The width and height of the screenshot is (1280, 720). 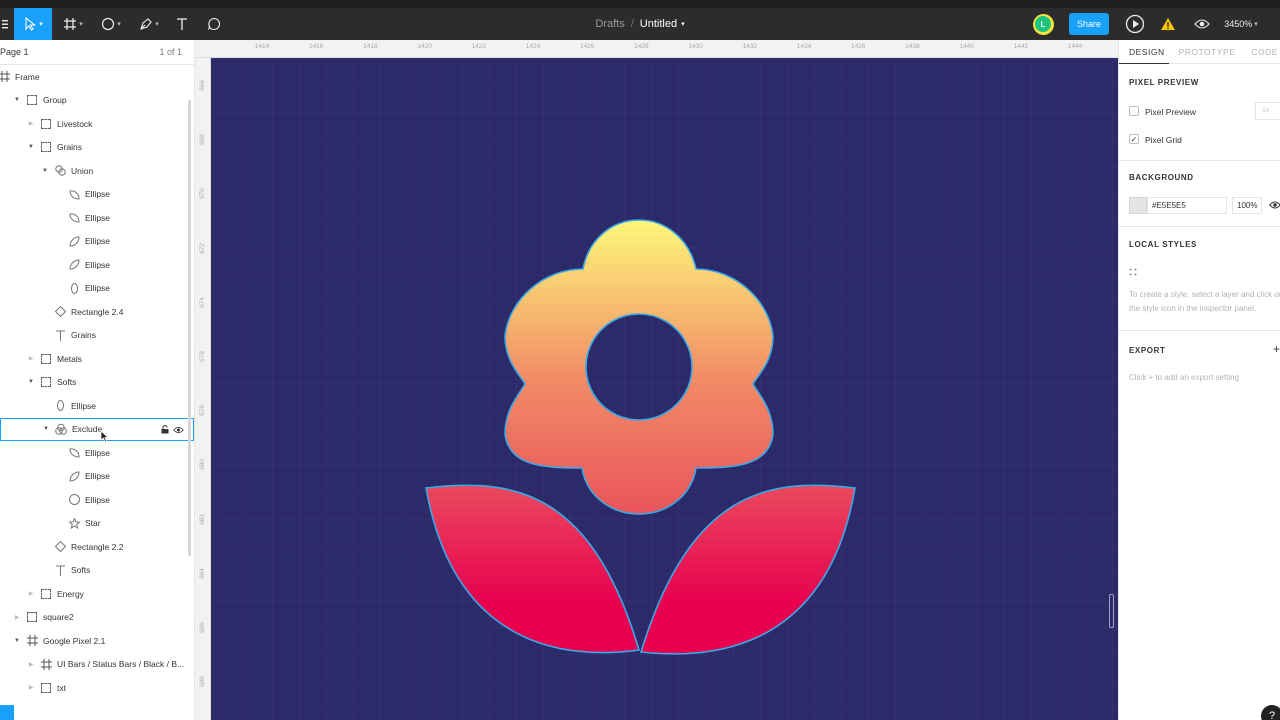 I want to click on present-button, so click(x=1135, y=24).